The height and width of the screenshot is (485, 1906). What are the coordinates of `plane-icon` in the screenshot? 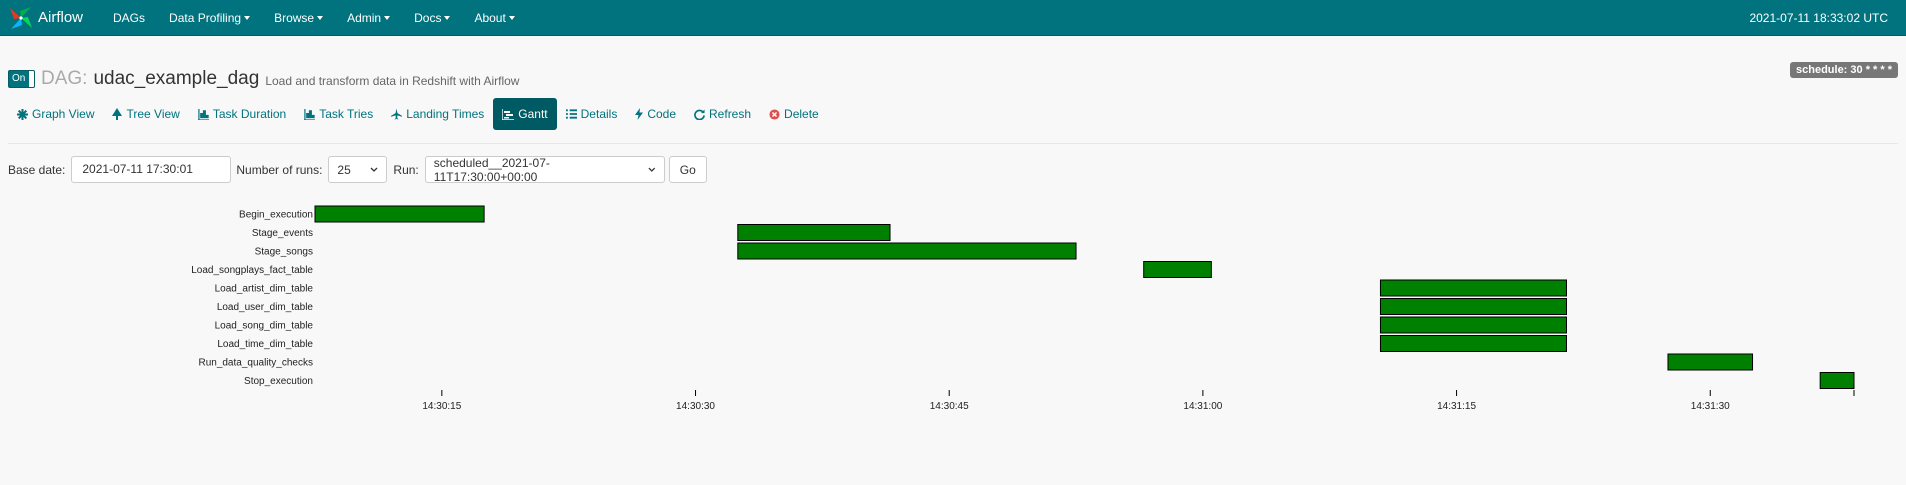 It's located at (397, 114).